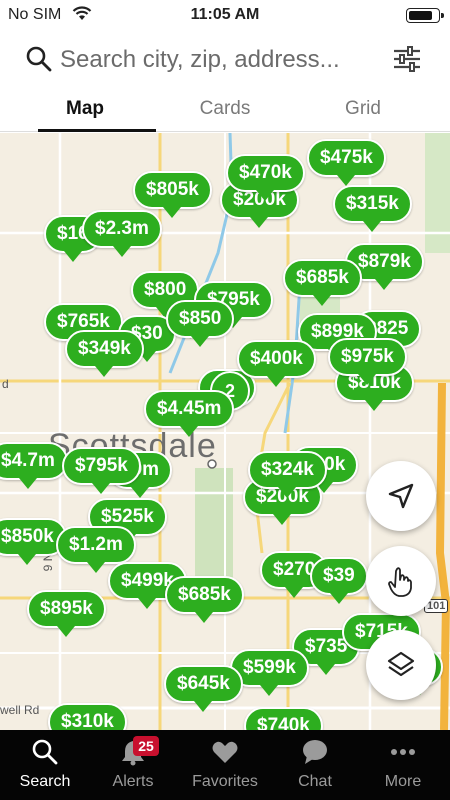  Describe the element at coordinates (339, 580) in the screenshot. I see `price-pin: $39` at that location.